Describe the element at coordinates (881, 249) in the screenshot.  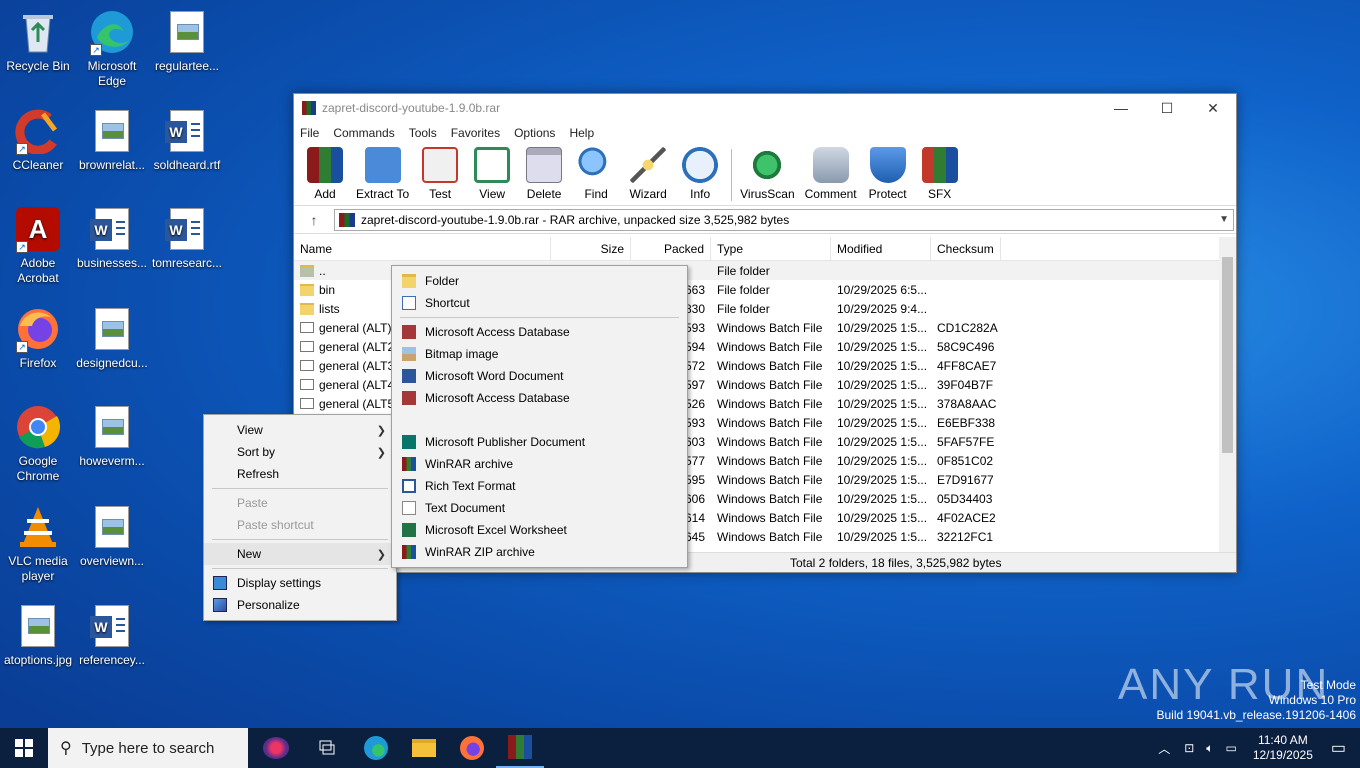
I see `column-modified: Modified` at that location.